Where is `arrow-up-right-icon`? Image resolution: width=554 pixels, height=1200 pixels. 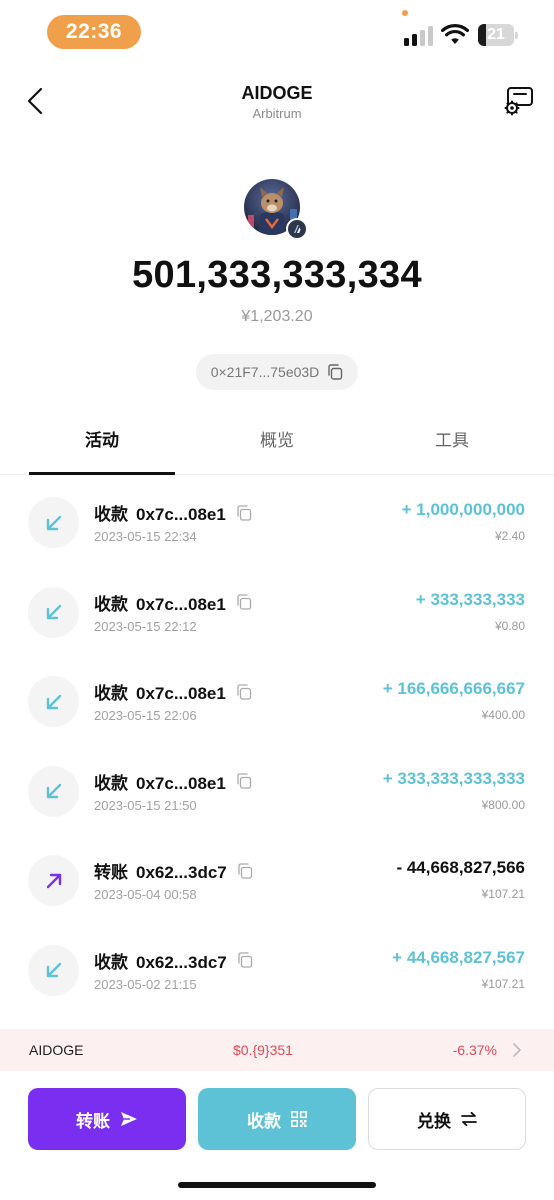 arrow-up-right-icon is located at coordinates (53, 880).